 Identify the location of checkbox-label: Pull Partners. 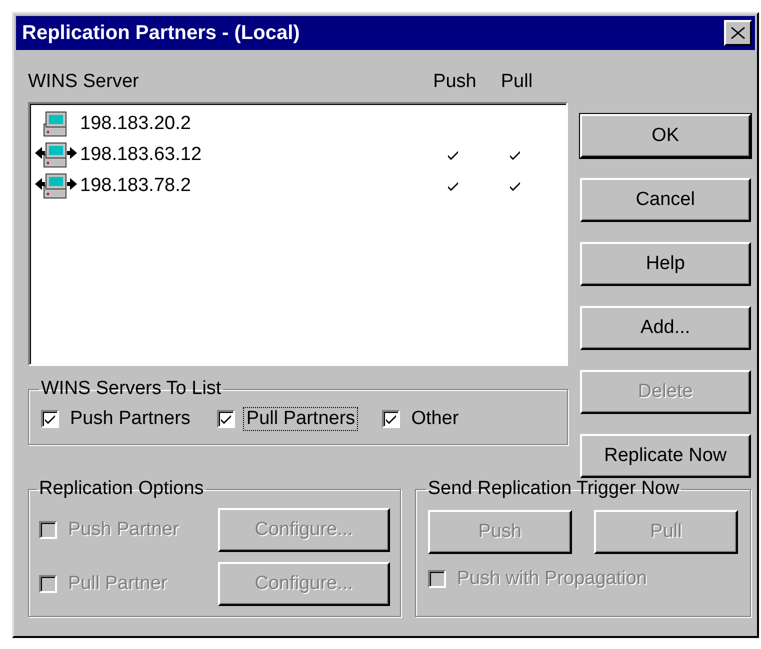
(300, 419).